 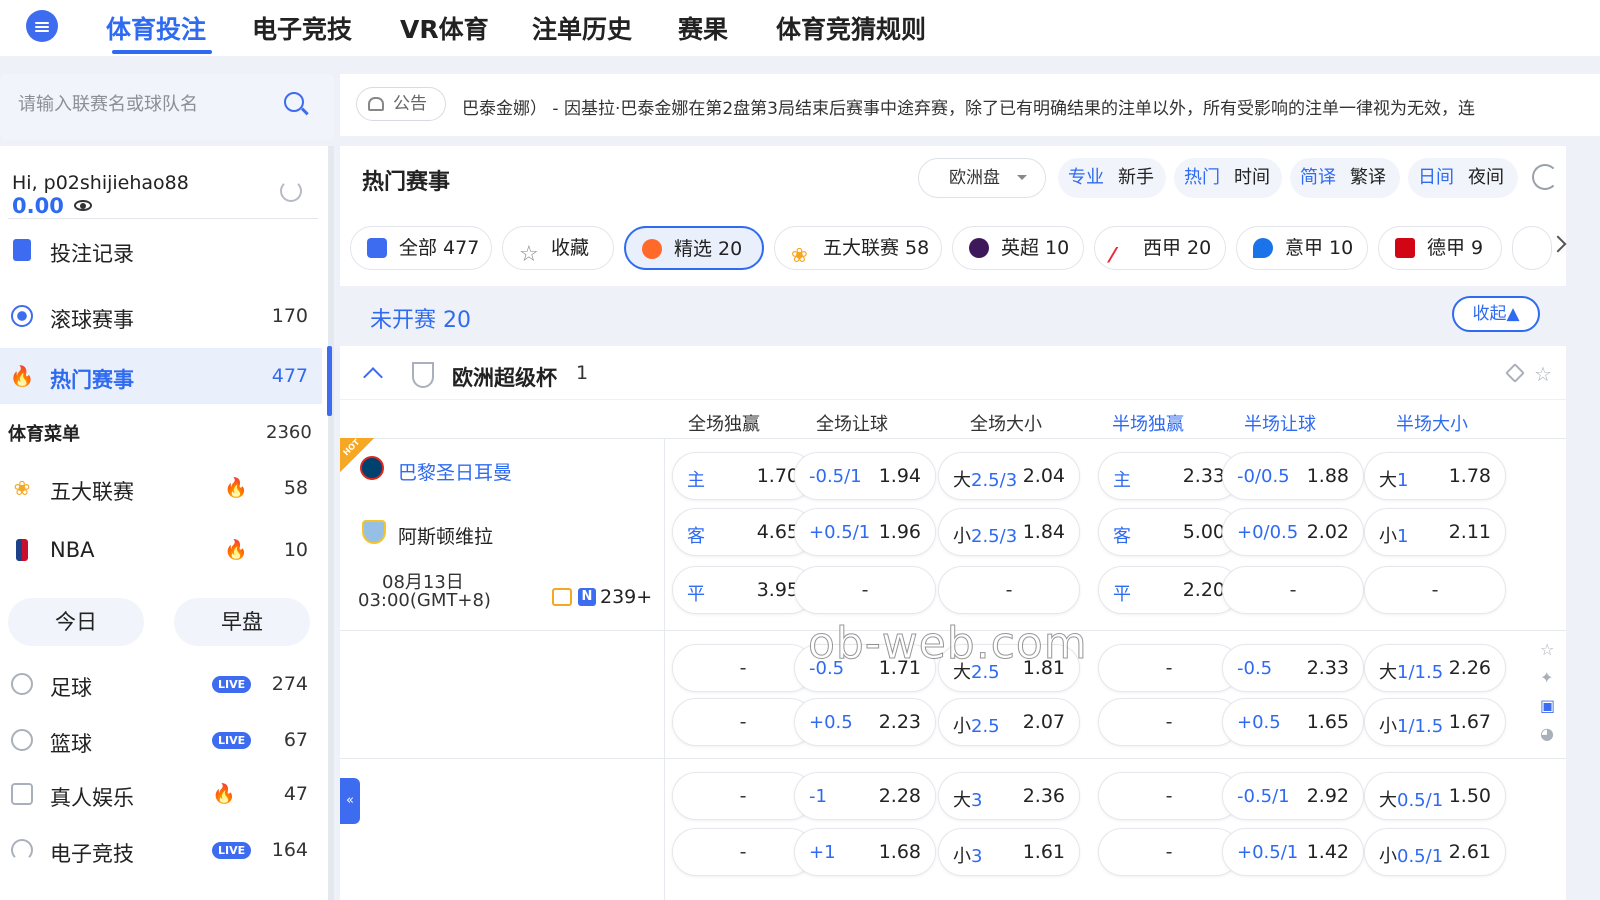 I want to click on nav-esports: 电子竞技, so click(x=302, y=28).